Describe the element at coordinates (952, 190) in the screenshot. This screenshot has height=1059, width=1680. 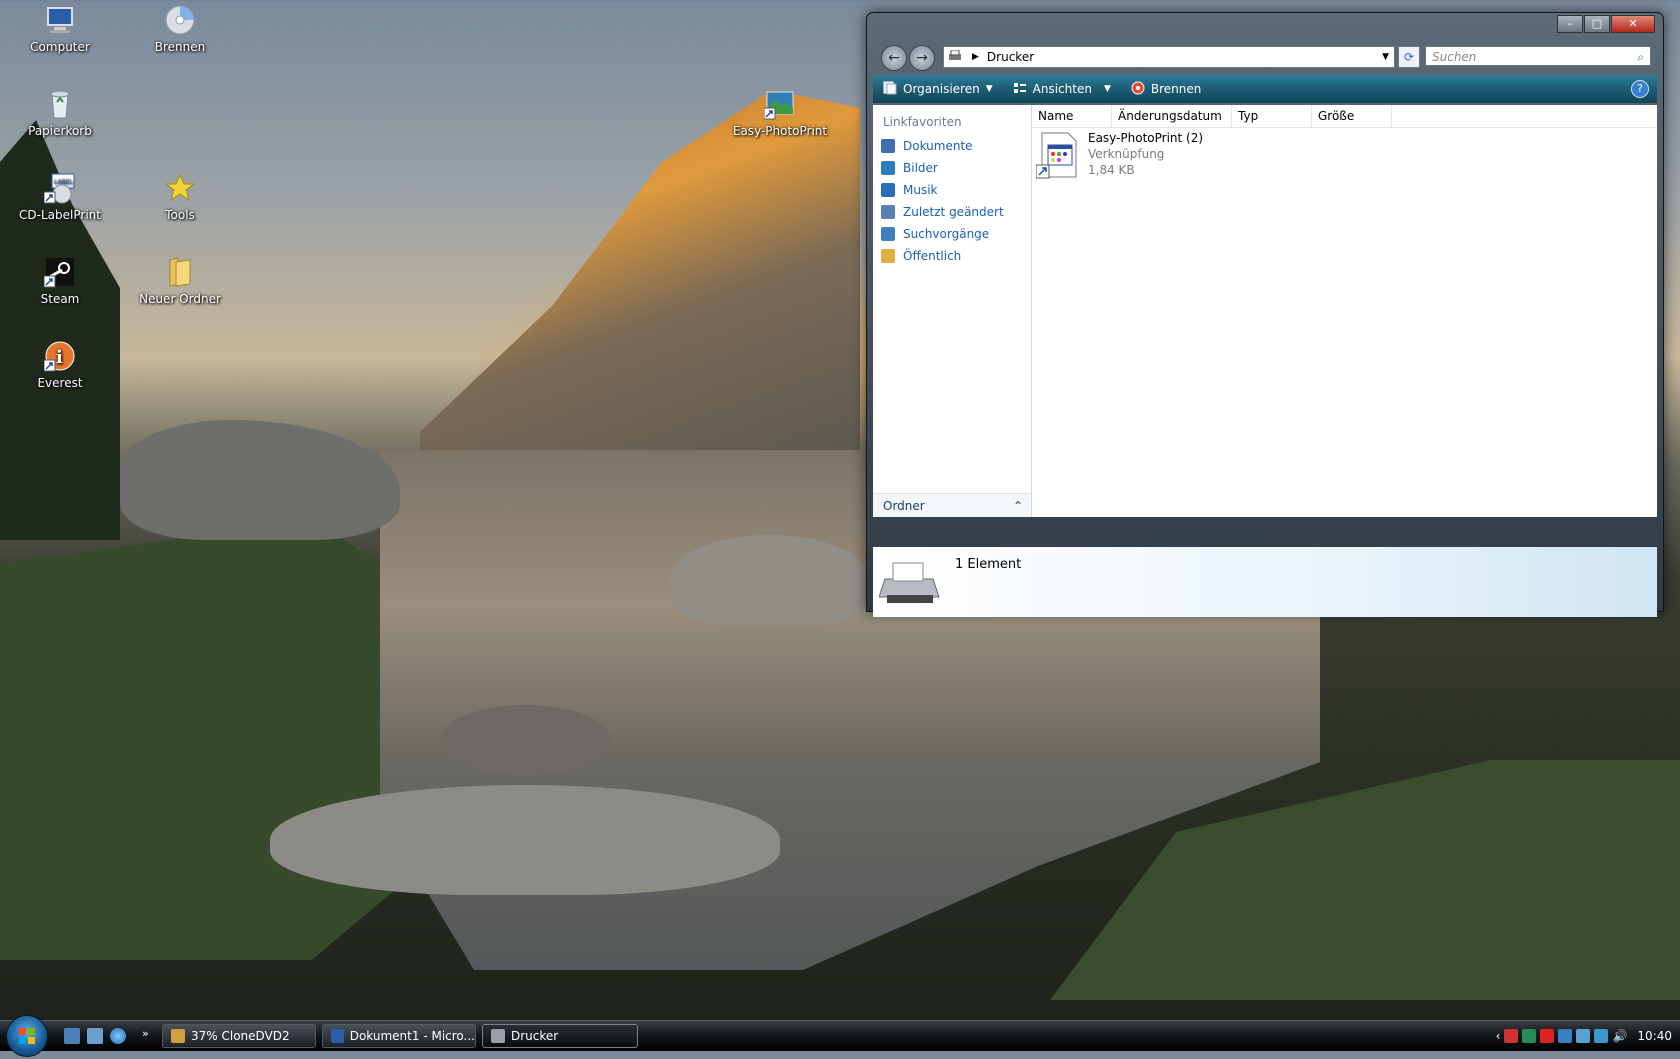
I see `sidebar-item-musik: Musik` at that location.